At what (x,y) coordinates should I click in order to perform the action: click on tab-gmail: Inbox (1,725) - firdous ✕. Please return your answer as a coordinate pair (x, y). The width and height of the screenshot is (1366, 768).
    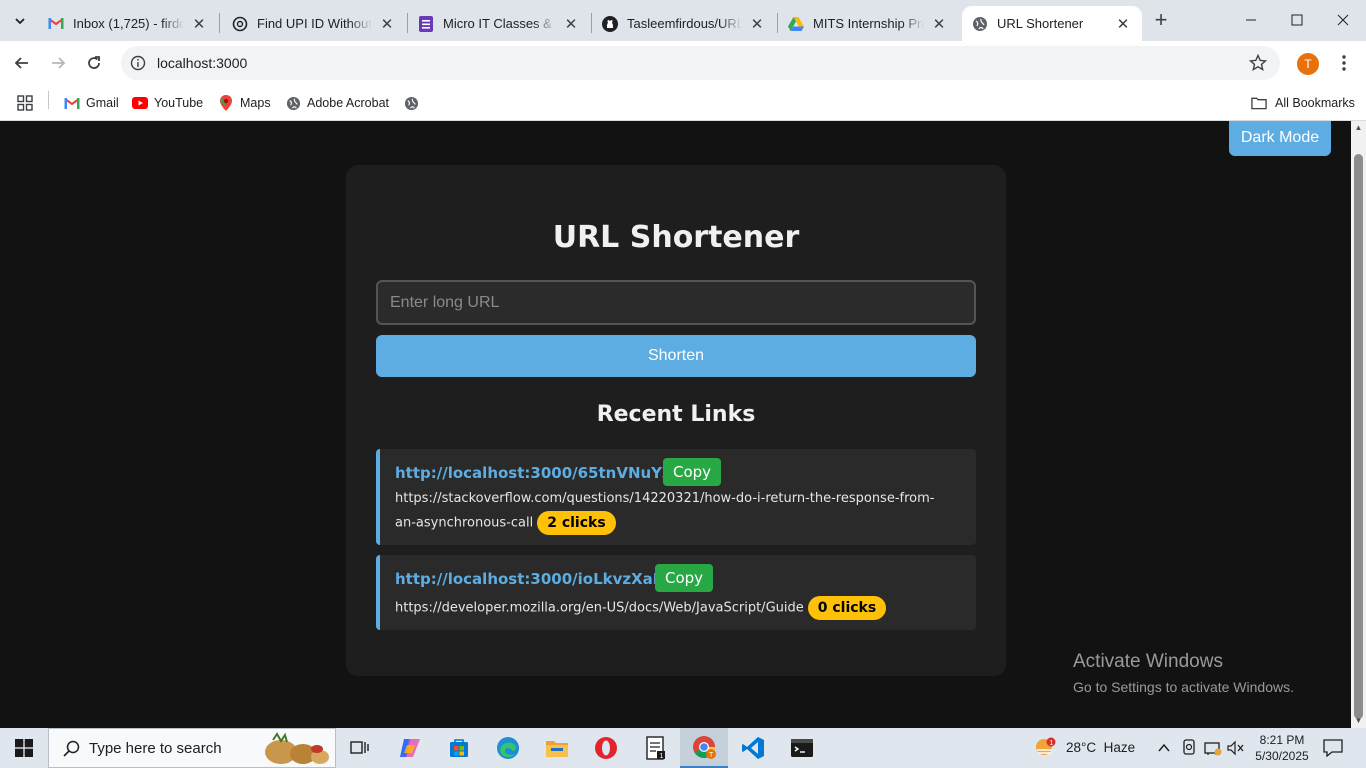
    Looking at the image, I should click on (128, 23).